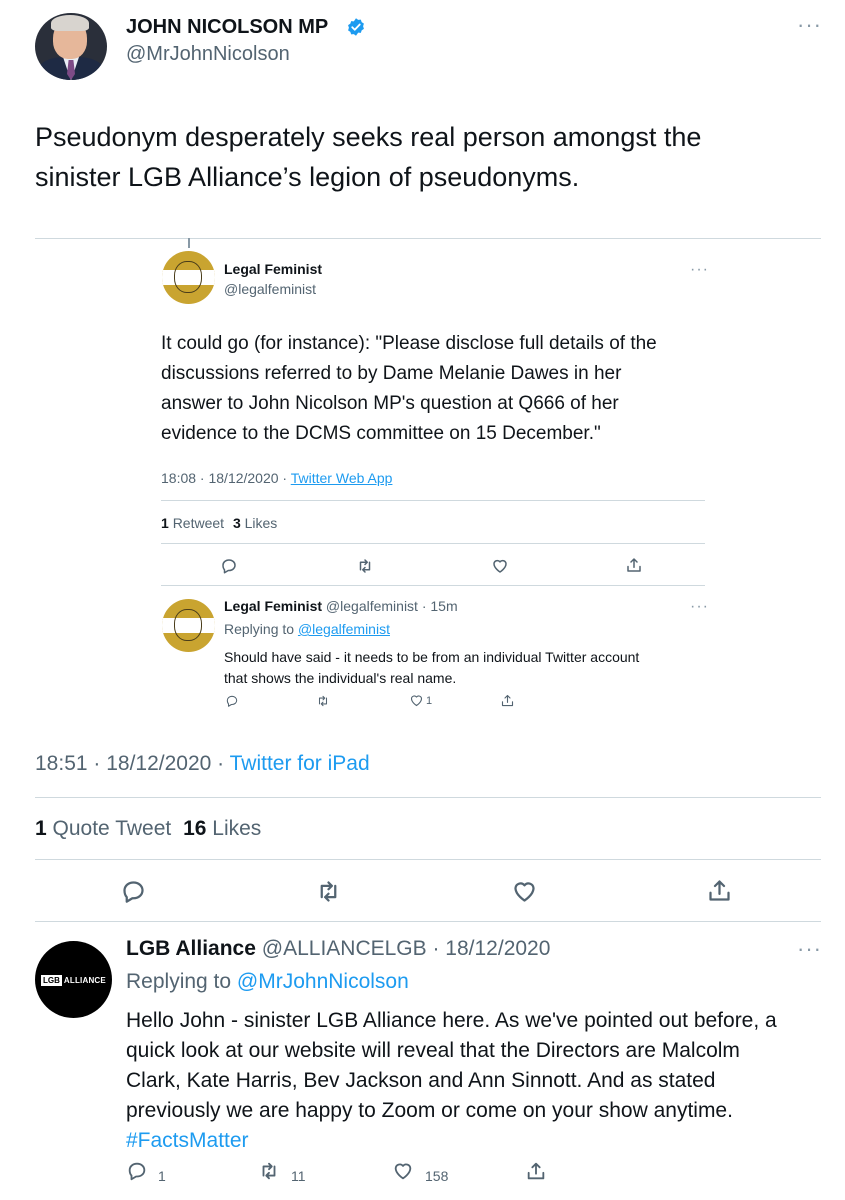 The height and width of the screenshot is (1200, 845). Describe the element at coordinates (344, 629) in the screenshot. I see `replying-handle-link: @legalfeminist` at that location.